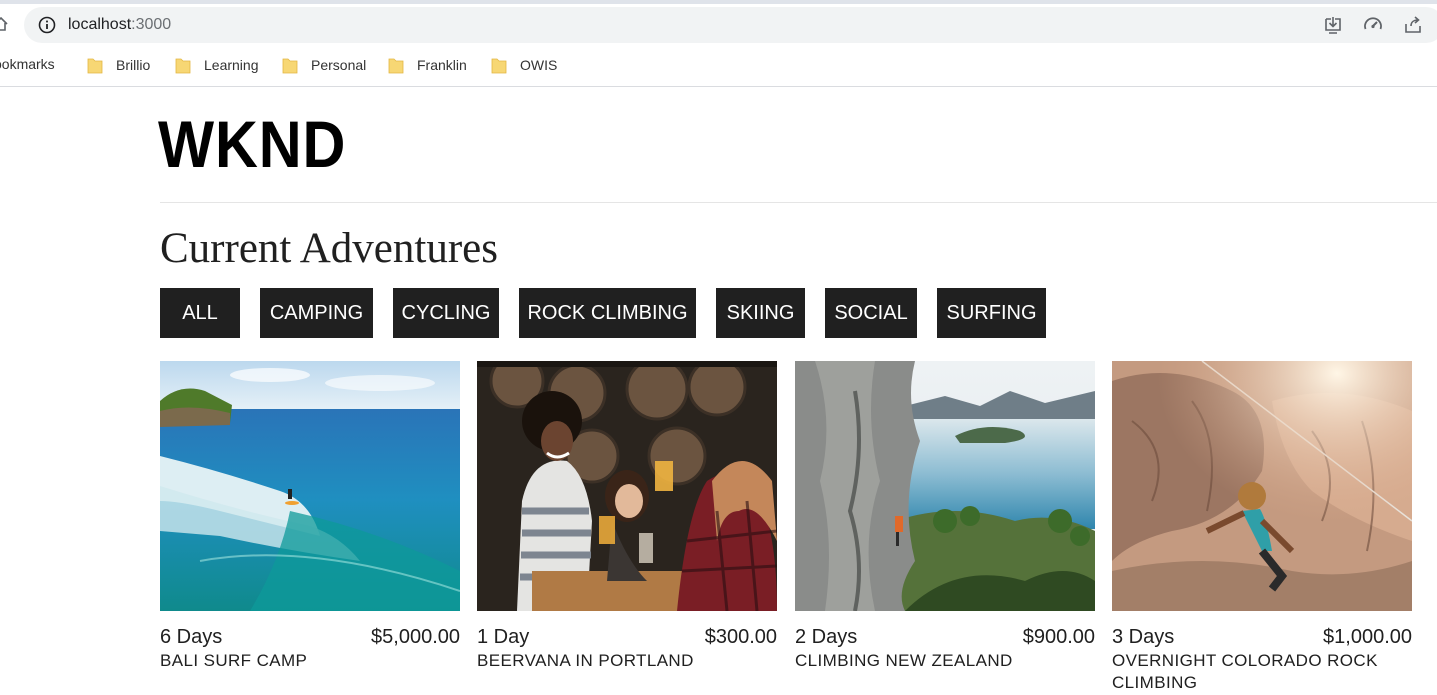 This screenshot has height=695, width=1437. I want to click on adventure-title: CLIMBING NEW ZEALAND, so click(945, 661).